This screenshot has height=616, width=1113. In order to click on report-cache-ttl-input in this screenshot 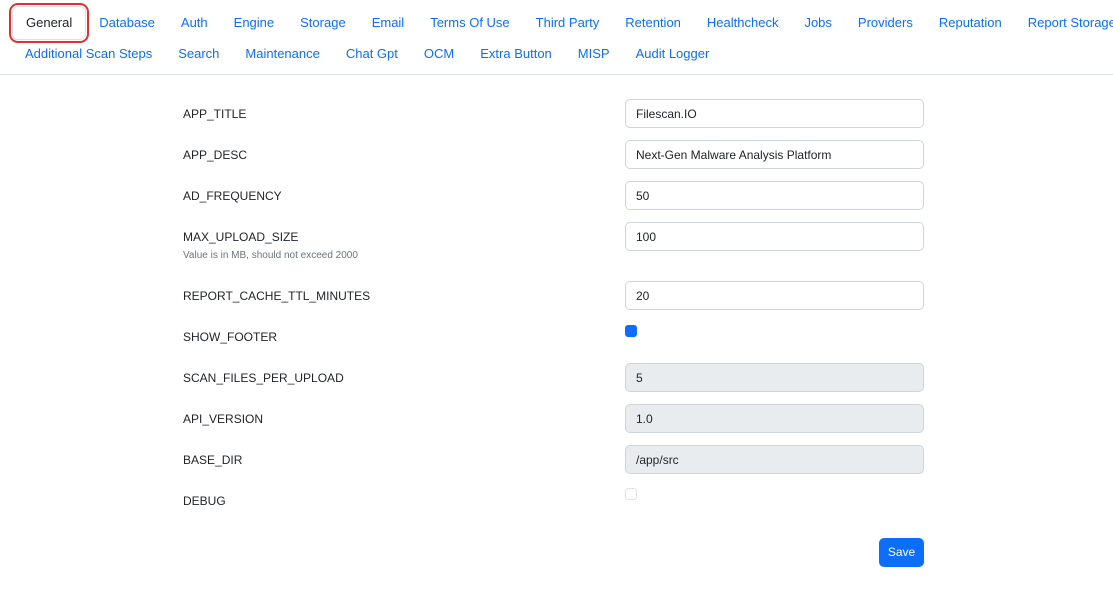, I will do `click(774, 295)`.